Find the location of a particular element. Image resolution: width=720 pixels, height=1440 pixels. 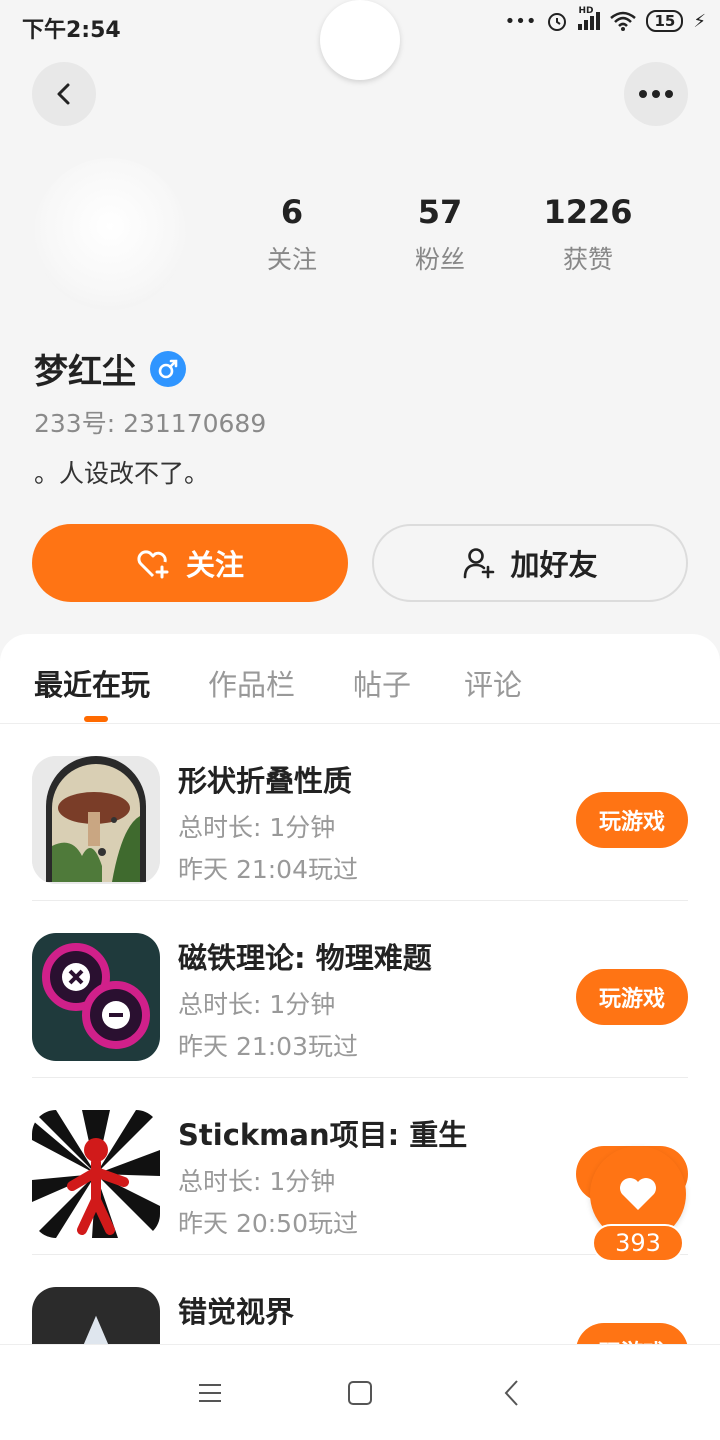

add-friend-label: 加好友 is located at coordinates (554, 565).